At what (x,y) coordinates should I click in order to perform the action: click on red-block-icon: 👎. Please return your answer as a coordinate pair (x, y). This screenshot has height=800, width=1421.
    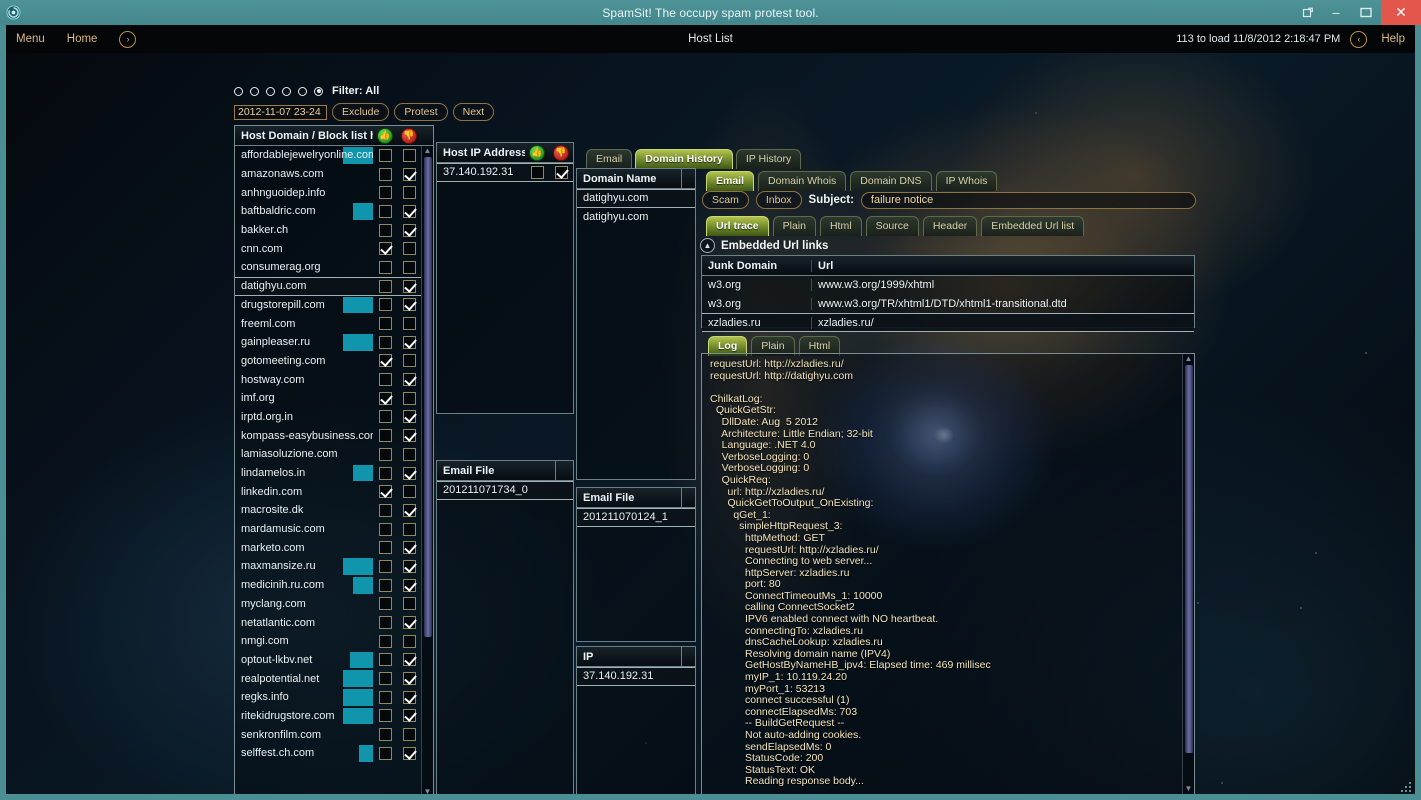
    Looking at the image, I should click on (561, 152).